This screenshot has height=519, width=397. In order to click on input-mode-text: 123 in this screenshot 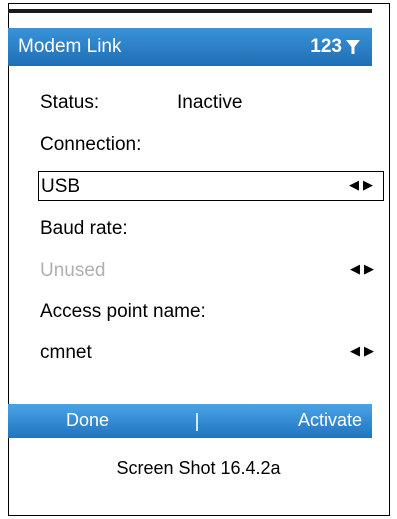, I will do `click(326, 46)`.